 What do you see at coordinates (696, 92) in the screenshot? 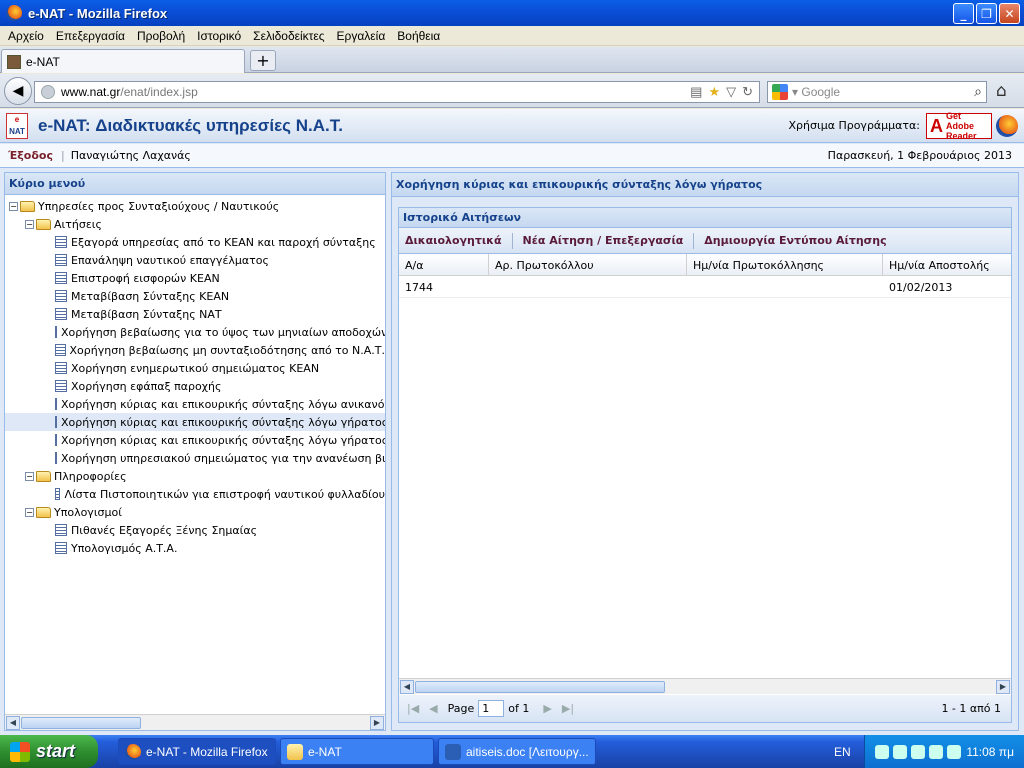
I see `rss-icon: ▤` at bounding box center [696, 92].